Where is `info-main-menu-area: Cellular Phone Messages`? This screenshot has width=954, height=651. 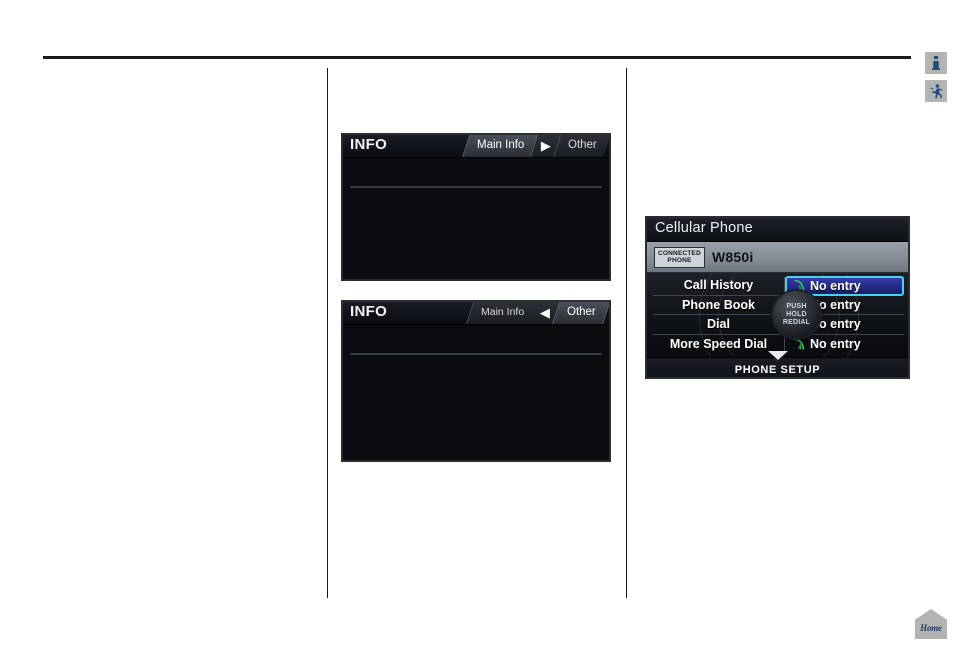 info-main-menu-area: Cellular Phone Messages is located at coordinates (476, 187).